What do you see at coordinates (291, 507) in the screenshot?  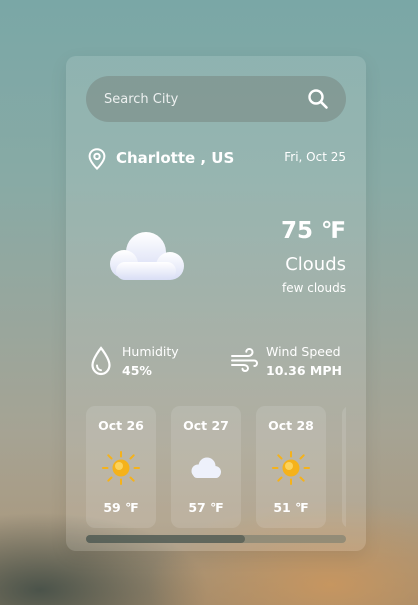 I see `forecast-temperature: 51 ℉` at bounding box center [291, 507].